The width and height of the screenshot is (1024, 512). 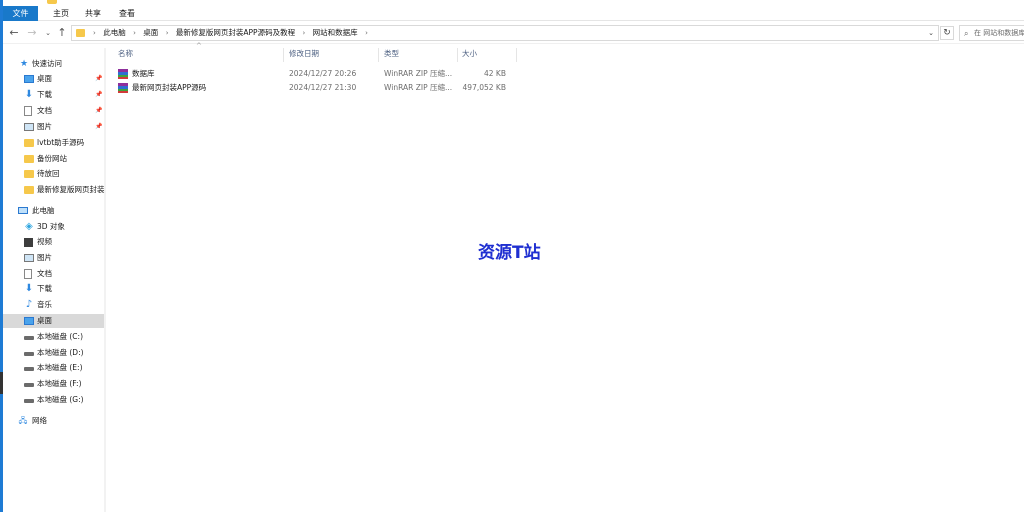 I want to click on forward-arrow-icon: →, so click(x=32, y=33).